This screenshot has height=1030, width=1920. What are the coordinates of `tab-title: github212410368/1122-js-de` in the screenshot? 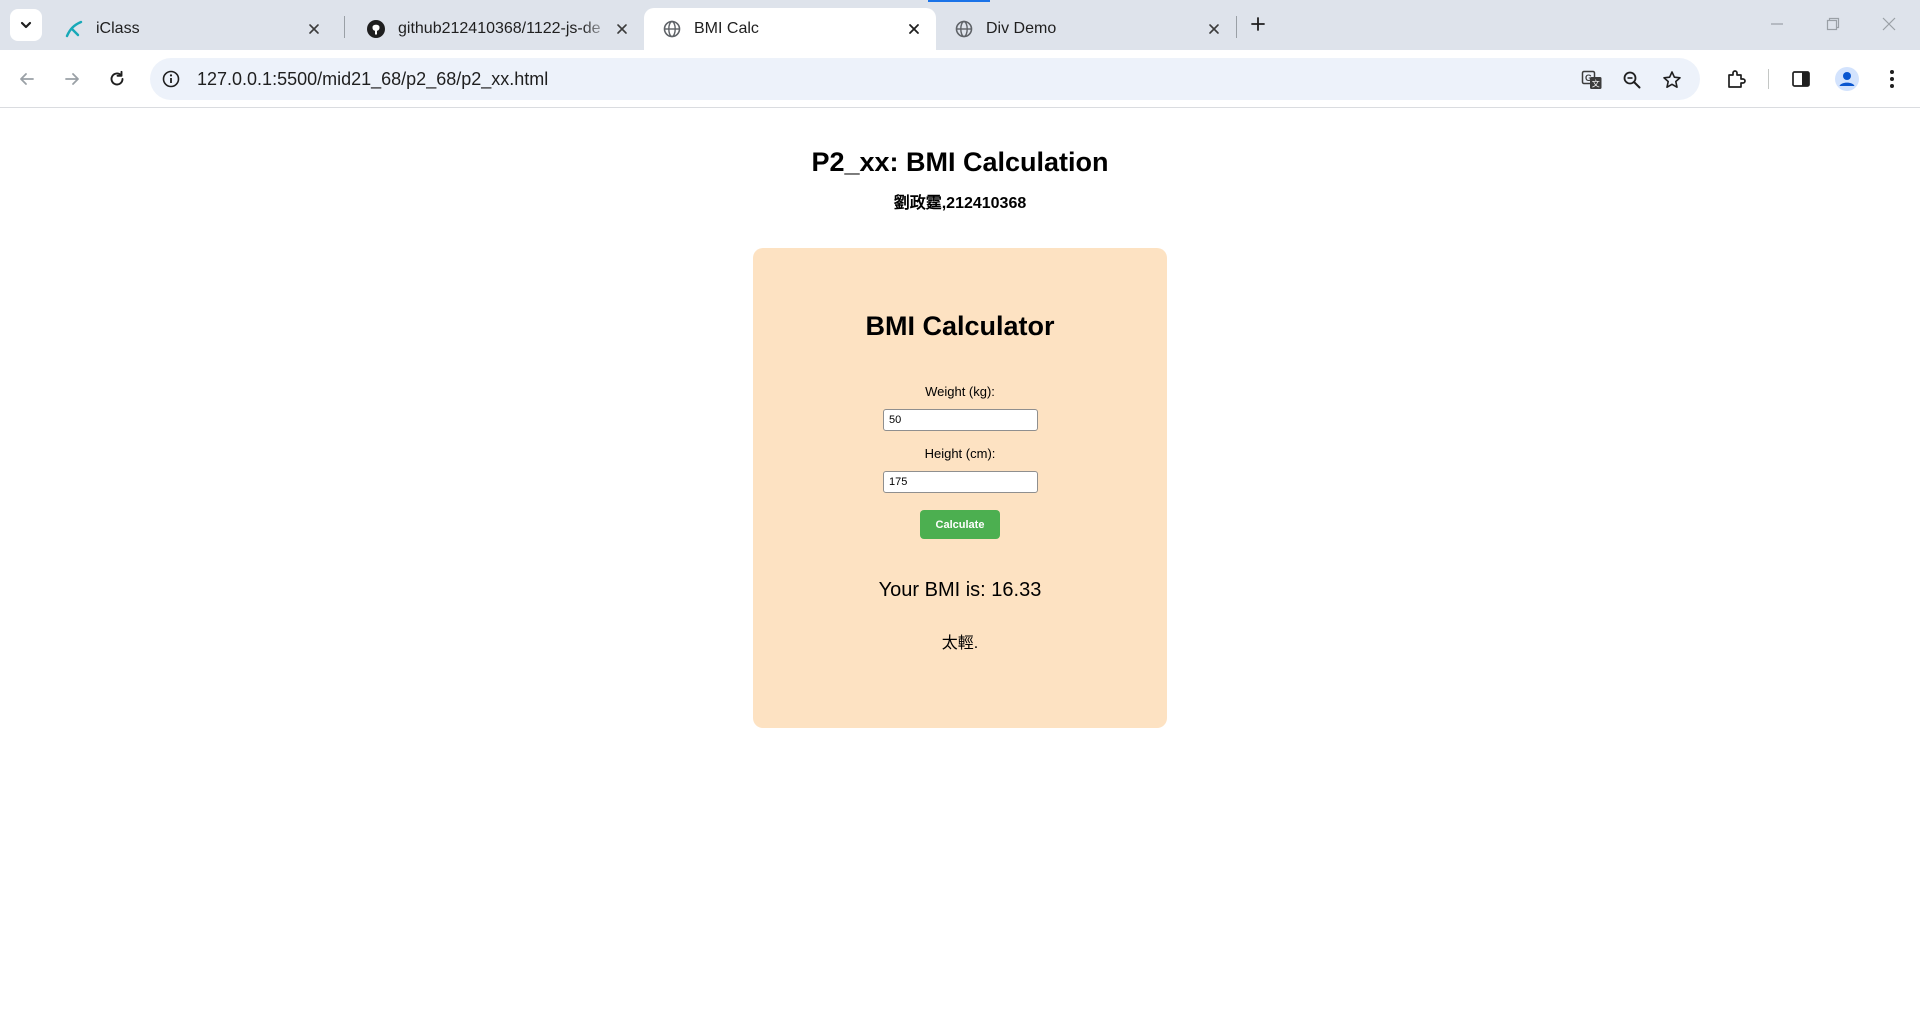 It's located at (505, 29).